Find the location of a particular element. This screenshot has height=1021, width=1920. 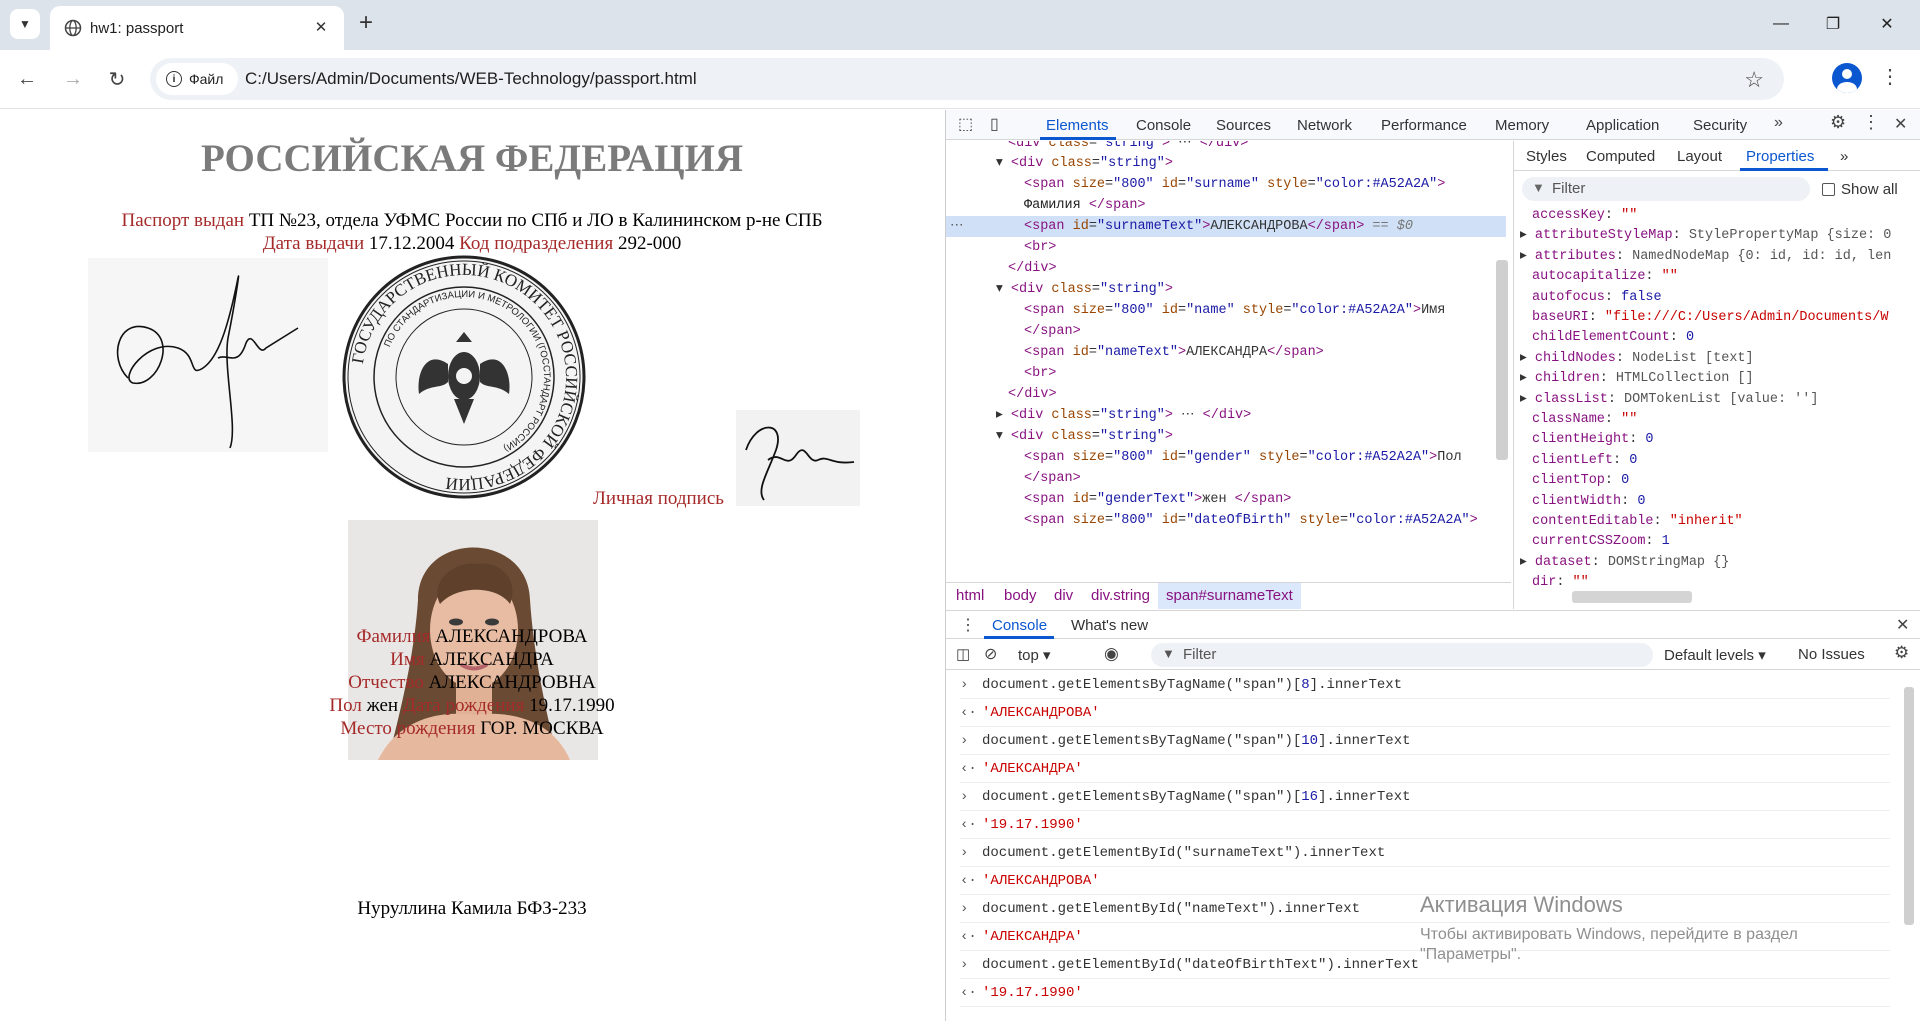

tree-line: Дата рождения </span> is located at coordinates (1226, 532).